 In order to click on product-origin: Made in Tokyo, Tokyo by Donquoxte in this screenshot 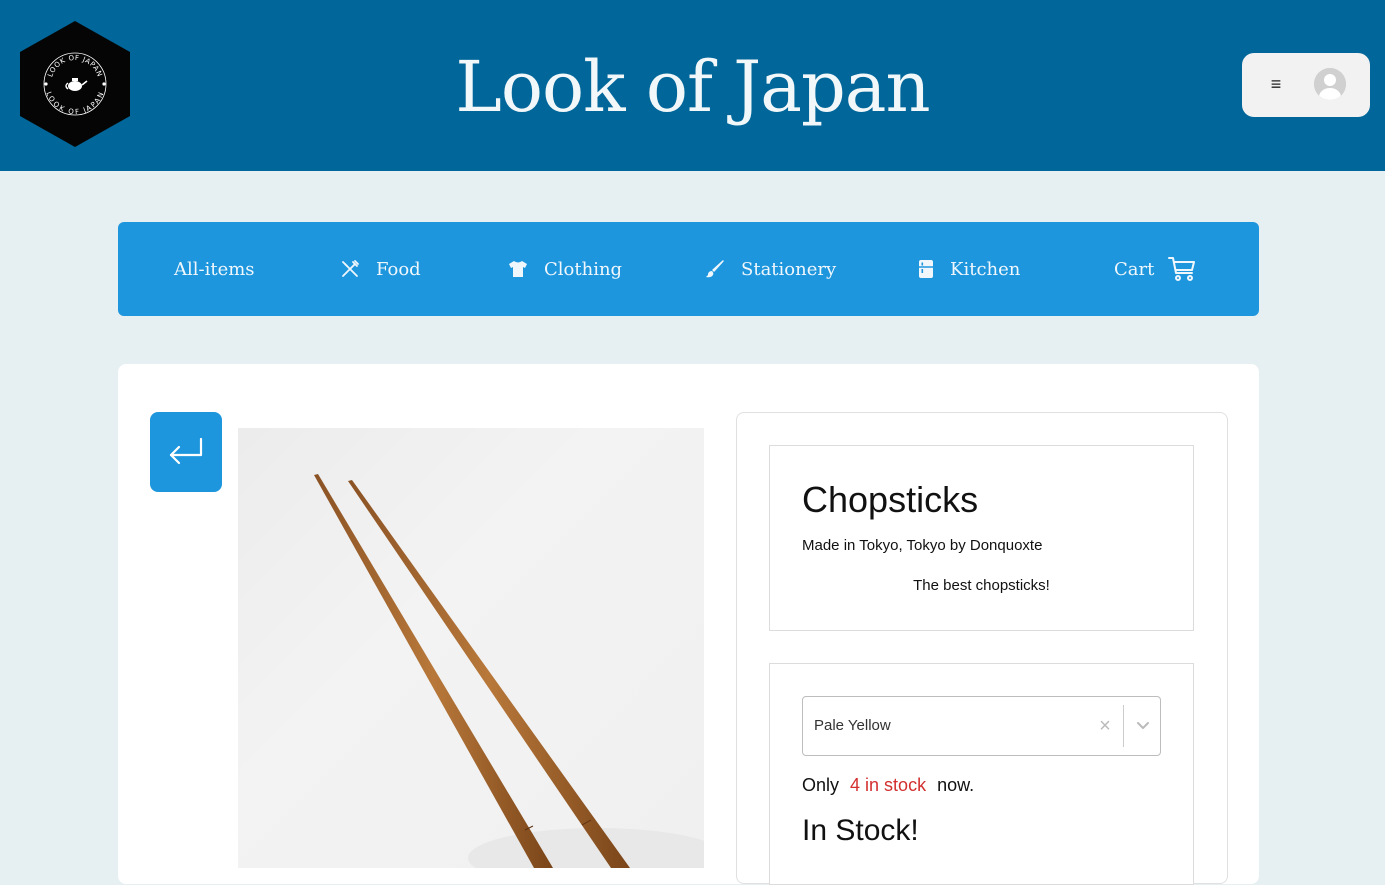, I will do `click(922, 545)`.